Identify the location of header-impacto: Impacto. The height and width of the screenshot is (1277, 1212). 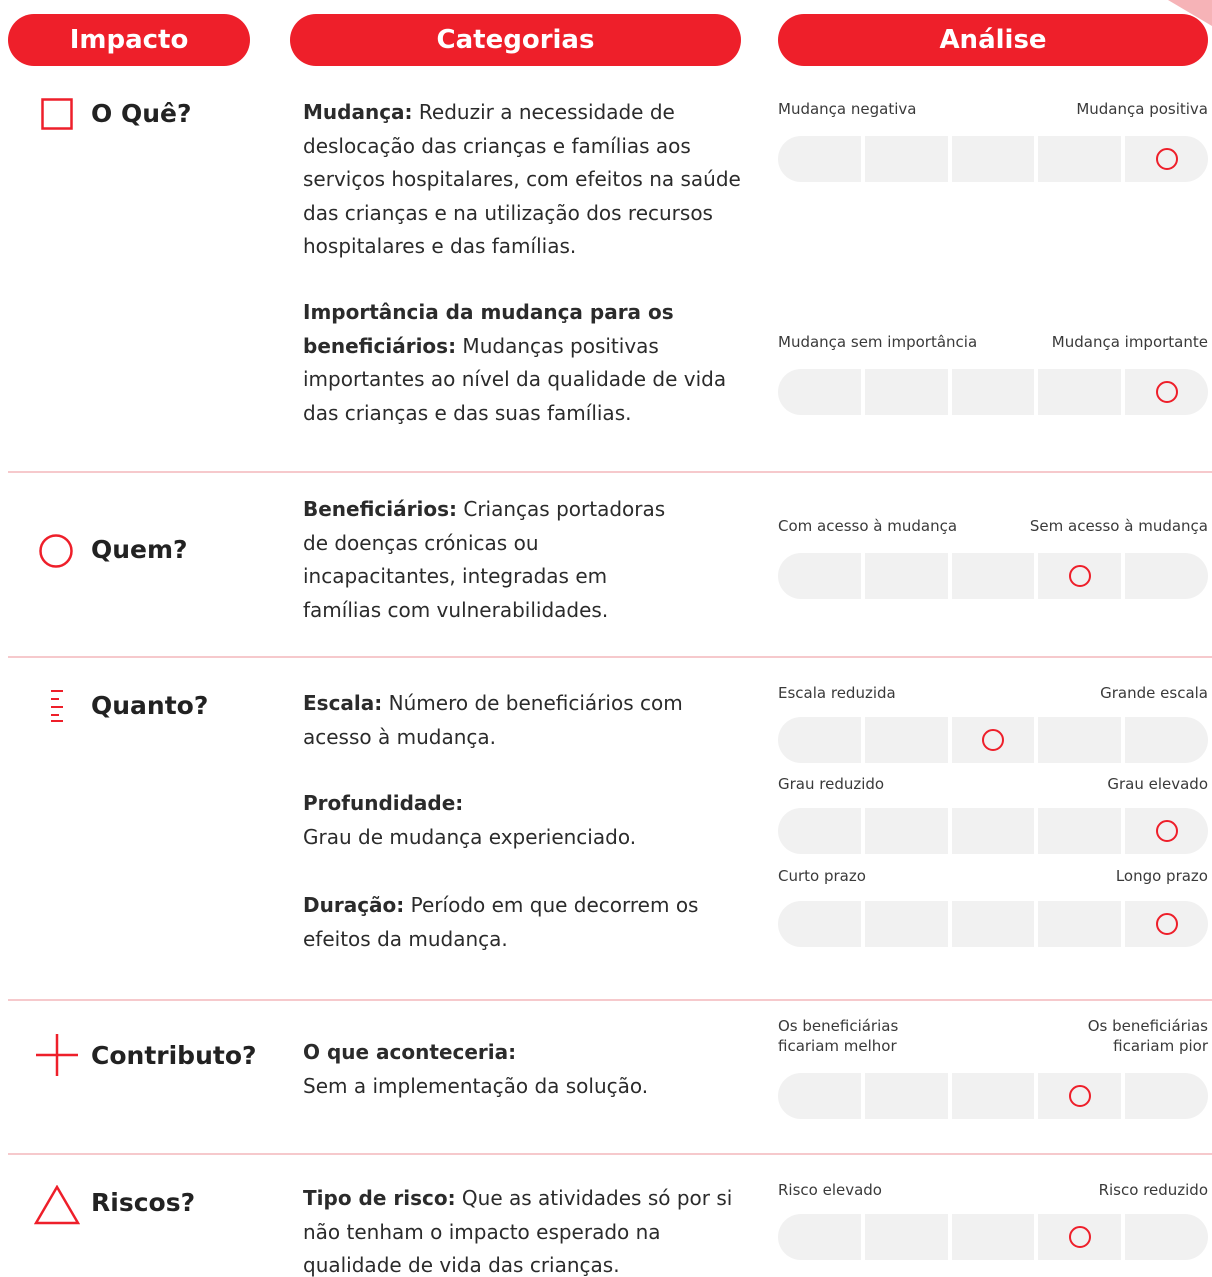
(129, 40).